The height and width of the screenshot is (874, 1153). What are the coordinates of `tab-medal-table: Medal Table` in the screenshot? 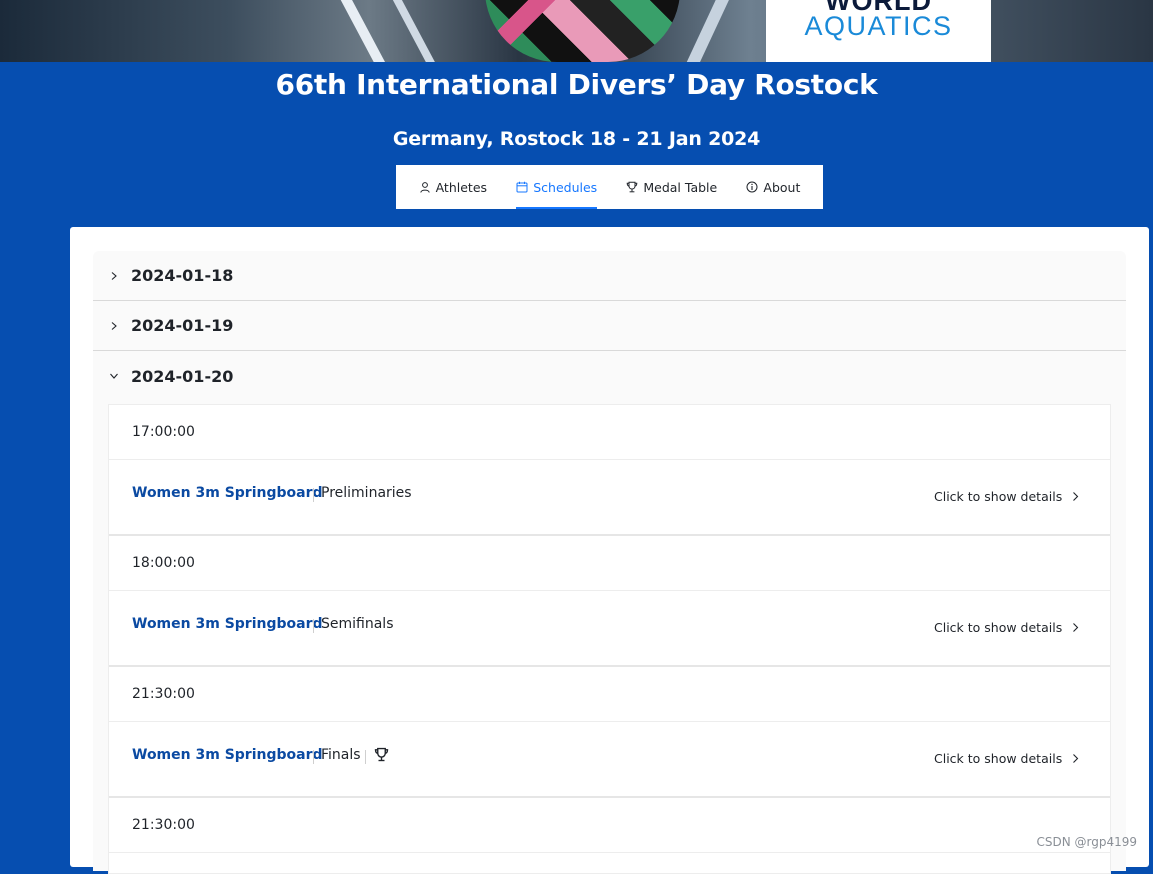 It's located at (671, 187).